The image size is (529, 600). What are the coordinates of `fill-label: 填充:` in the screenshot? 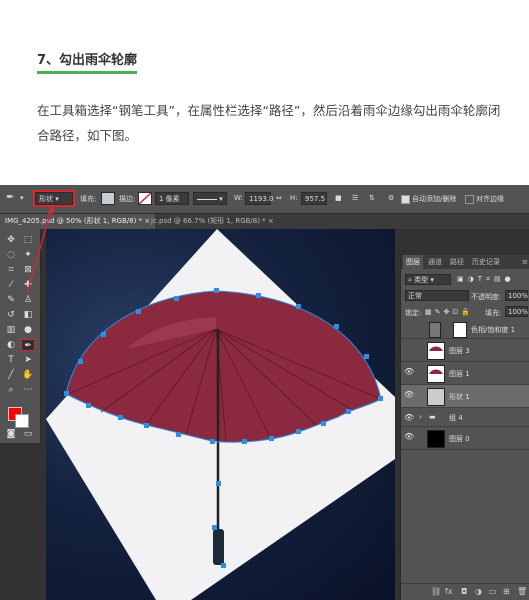 It's located at (493, 313).